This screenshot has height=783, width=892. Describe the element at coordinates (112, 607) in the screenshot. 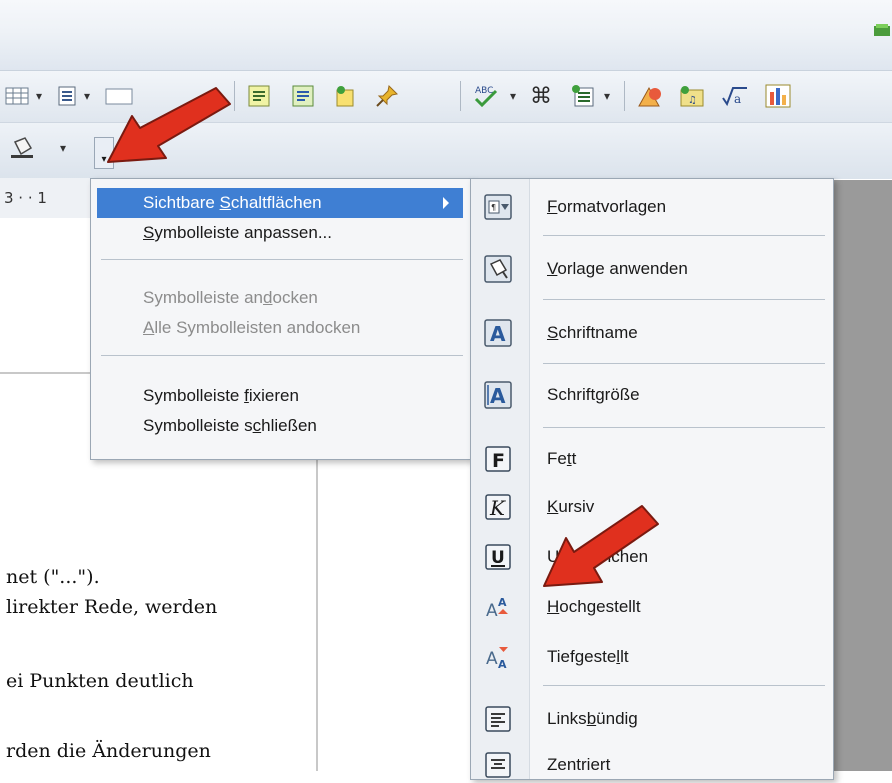

I see `document-line: lirekter Rede, werden` at that location.